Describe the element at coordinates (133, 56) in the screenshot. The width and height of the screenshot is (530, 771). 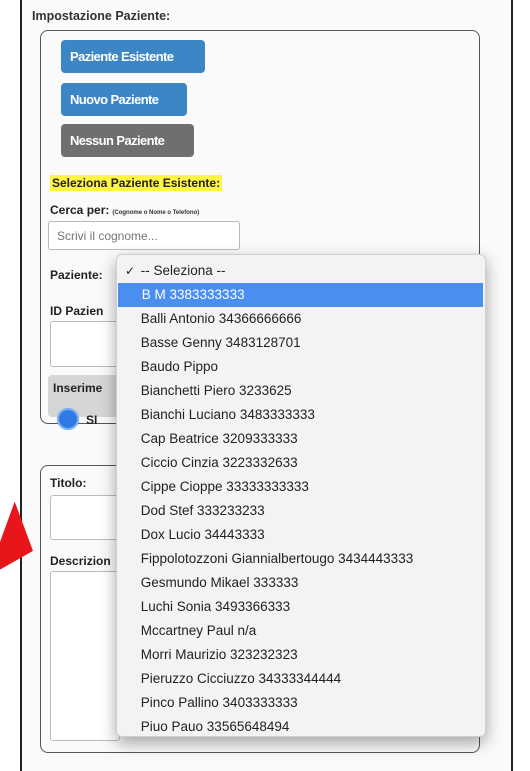
I see `existing-patient-button: Paziente Esistente` at that location.